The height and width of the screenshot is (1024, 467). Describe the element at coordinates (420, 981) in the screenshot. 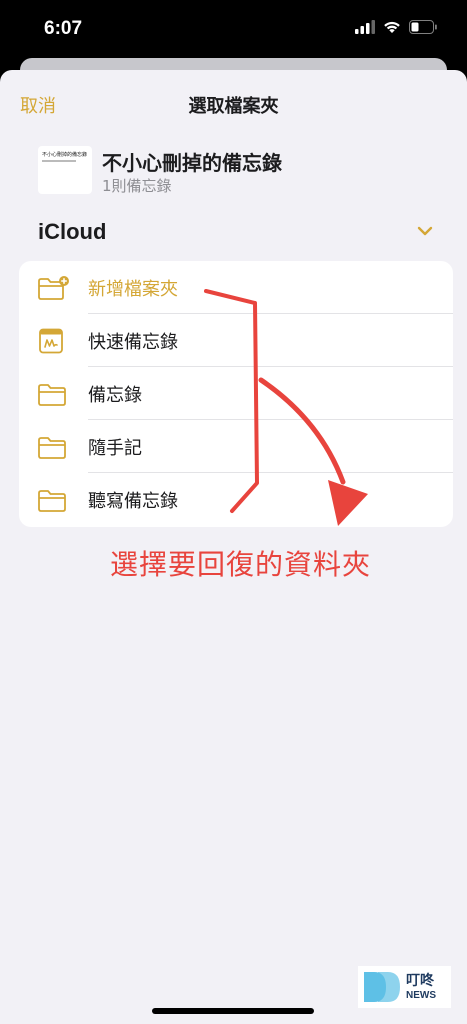

I see `watermark-name: 叮咚` at that location.